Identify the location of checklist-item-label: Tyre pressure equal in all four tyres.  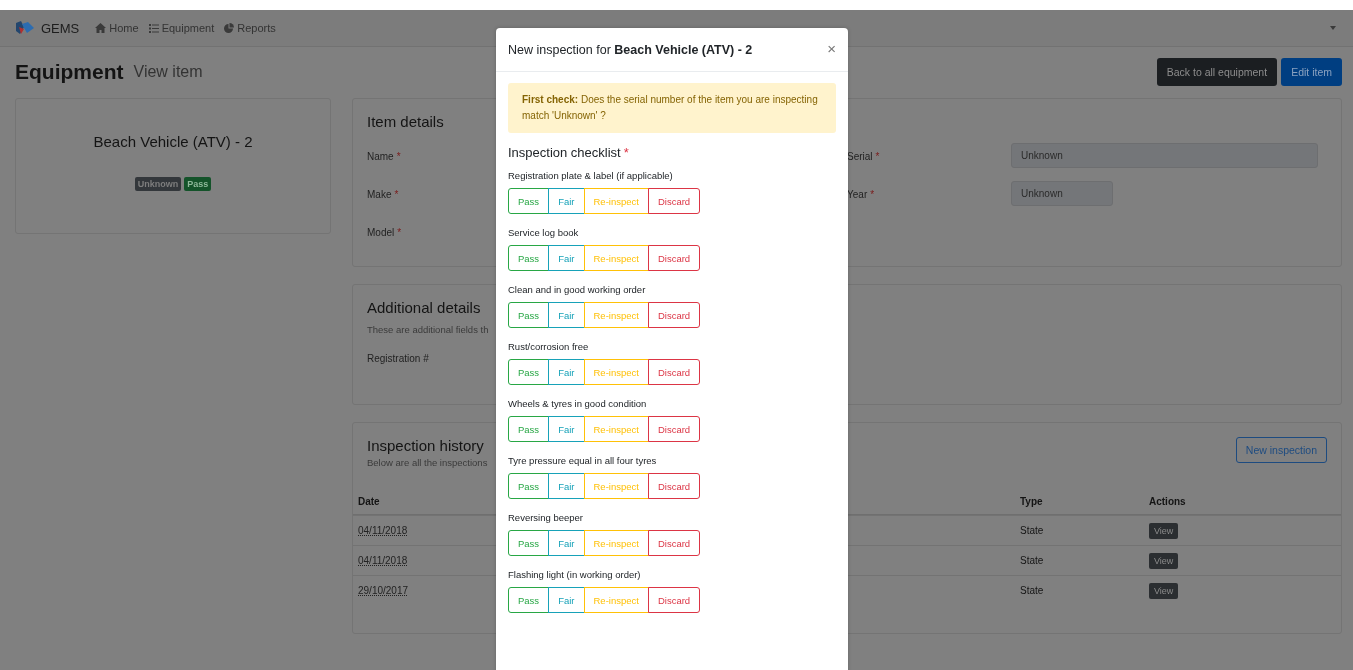
(583, 460).